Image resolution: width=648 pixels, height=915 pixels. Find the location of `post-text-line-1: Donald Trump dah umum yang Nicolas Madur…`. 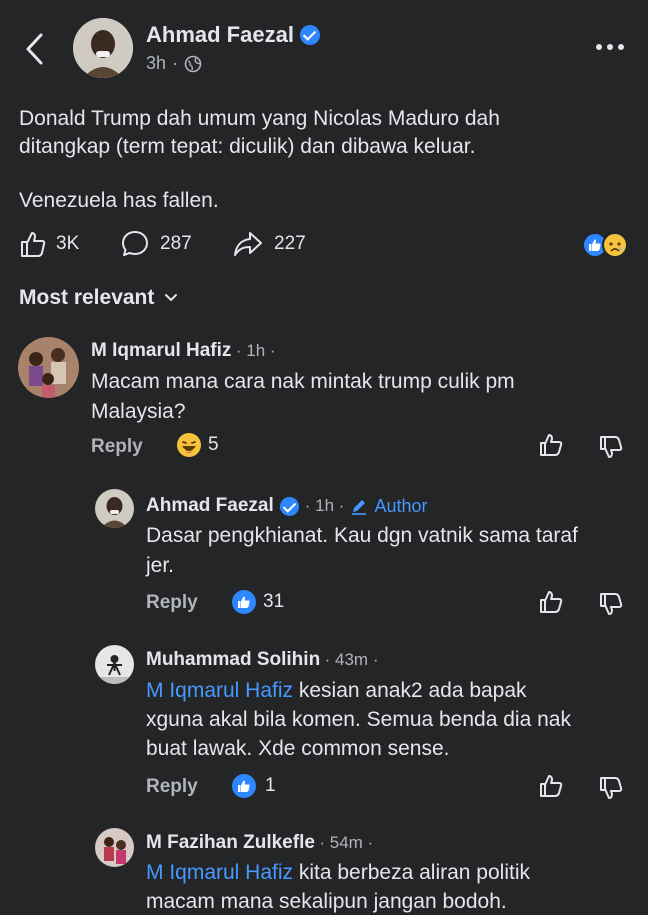

post-text-line-1: Donald Trump dah umum yang Nicolas Madur… is located at coordinates (259, 118).